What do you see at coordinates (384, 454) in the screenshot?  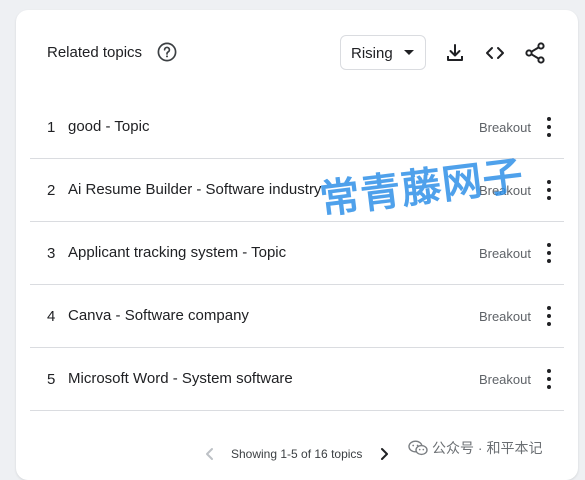 I see `chevron-right-icon` at bounding box center [384, 454].